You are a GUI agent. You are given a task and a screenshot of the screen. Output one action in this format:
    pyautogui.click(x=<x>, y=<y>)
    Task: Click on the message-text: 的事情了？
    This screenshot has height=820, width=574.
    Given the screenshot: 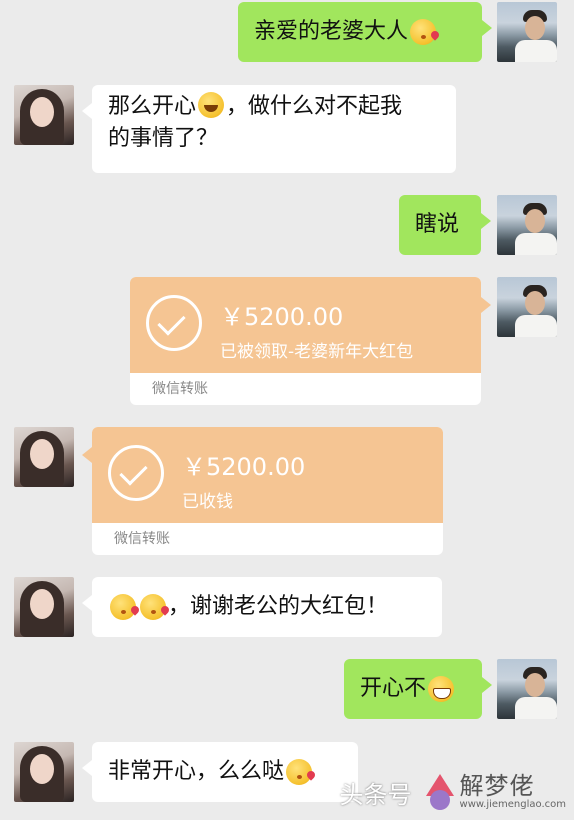 What is the action you would take?
    pyautogui.click(x=163, y=138)
    